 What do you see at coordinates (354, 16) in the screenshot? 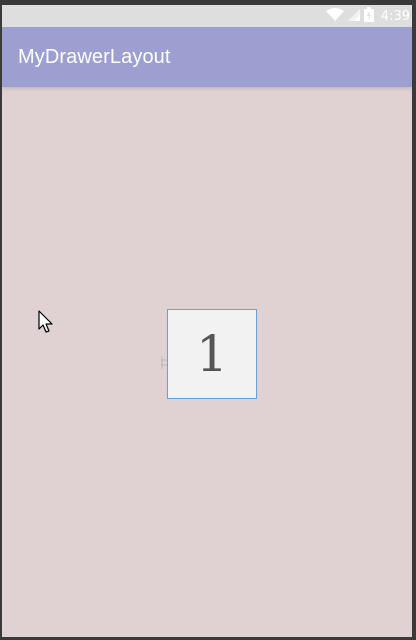
I see `signal-icon` at bounding box center [354, 16].